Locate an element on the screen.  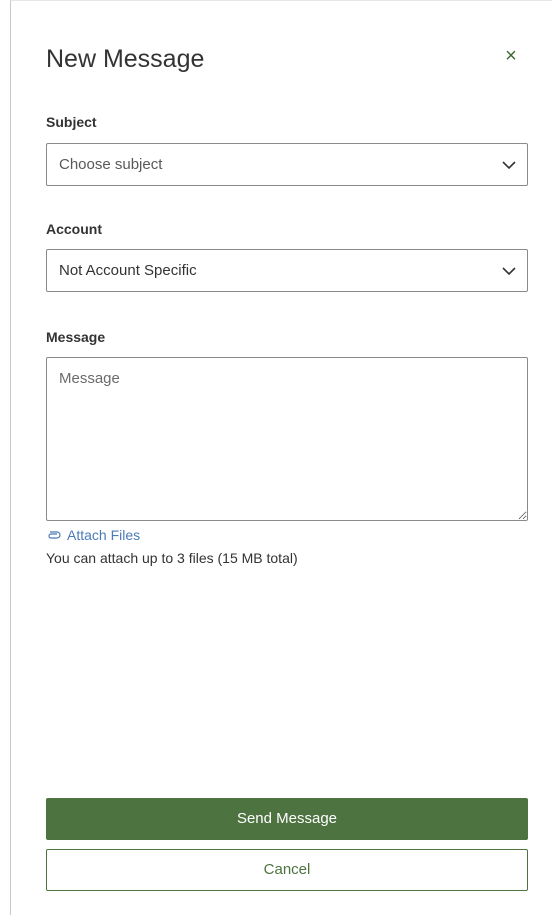
subject-select: Choose subject is located at coordinates (287, 164).